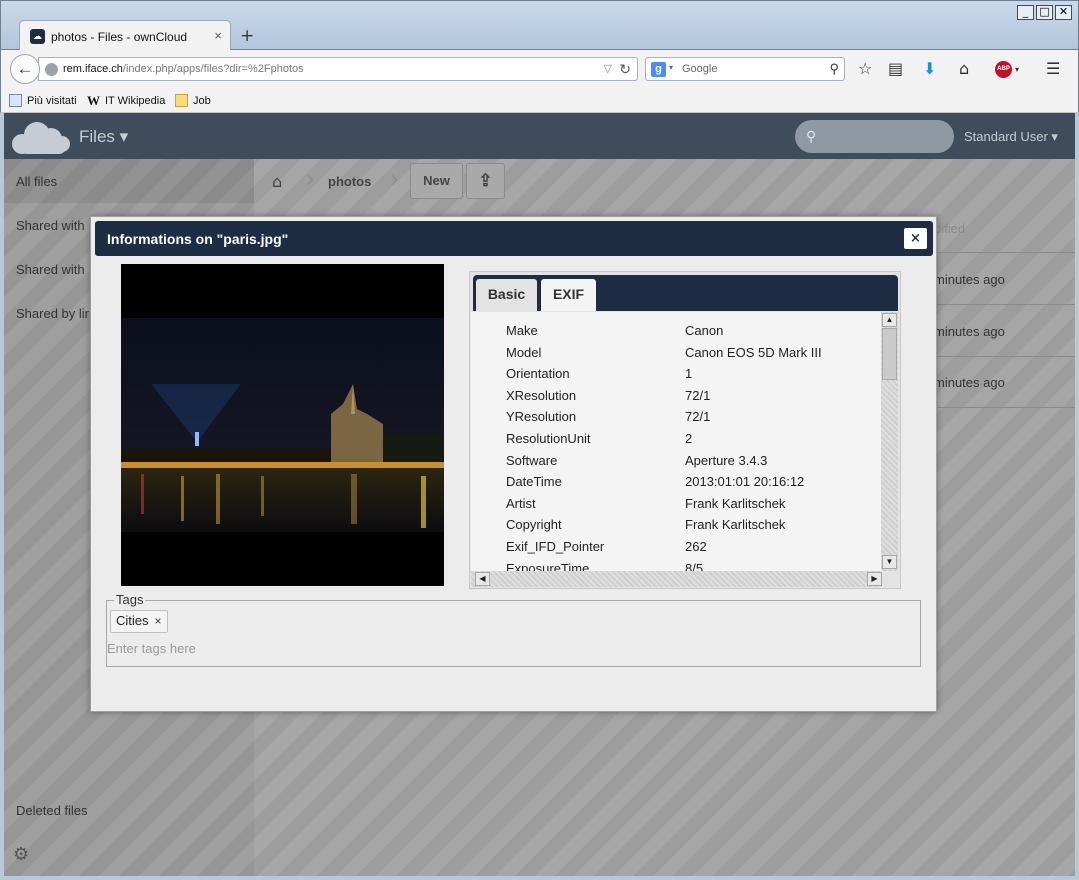 Image resolution: width=1079 pixels, height=880 pixels. Describe the element at coordinates (753, 352) in the screenshot. I see `exif-value: Canon EOS 5D Mark III` at that location.